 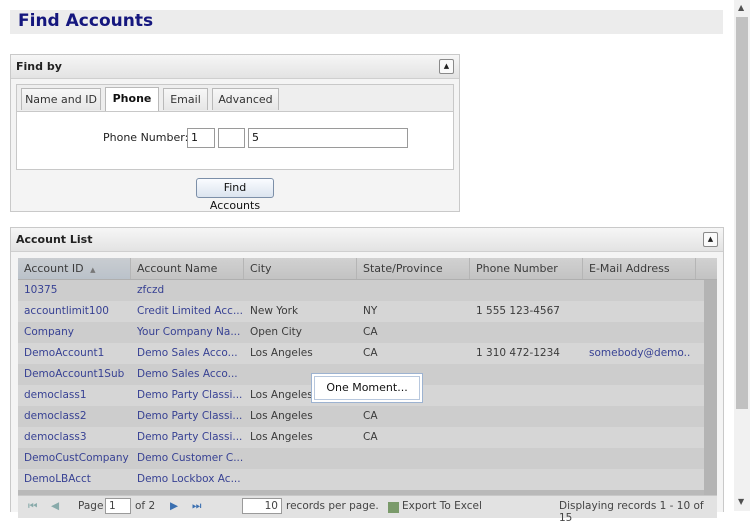 What do you see at coordinates (118, 506) in the screenshot?
I see `page-input: 1` at bounding box center [118, 506].